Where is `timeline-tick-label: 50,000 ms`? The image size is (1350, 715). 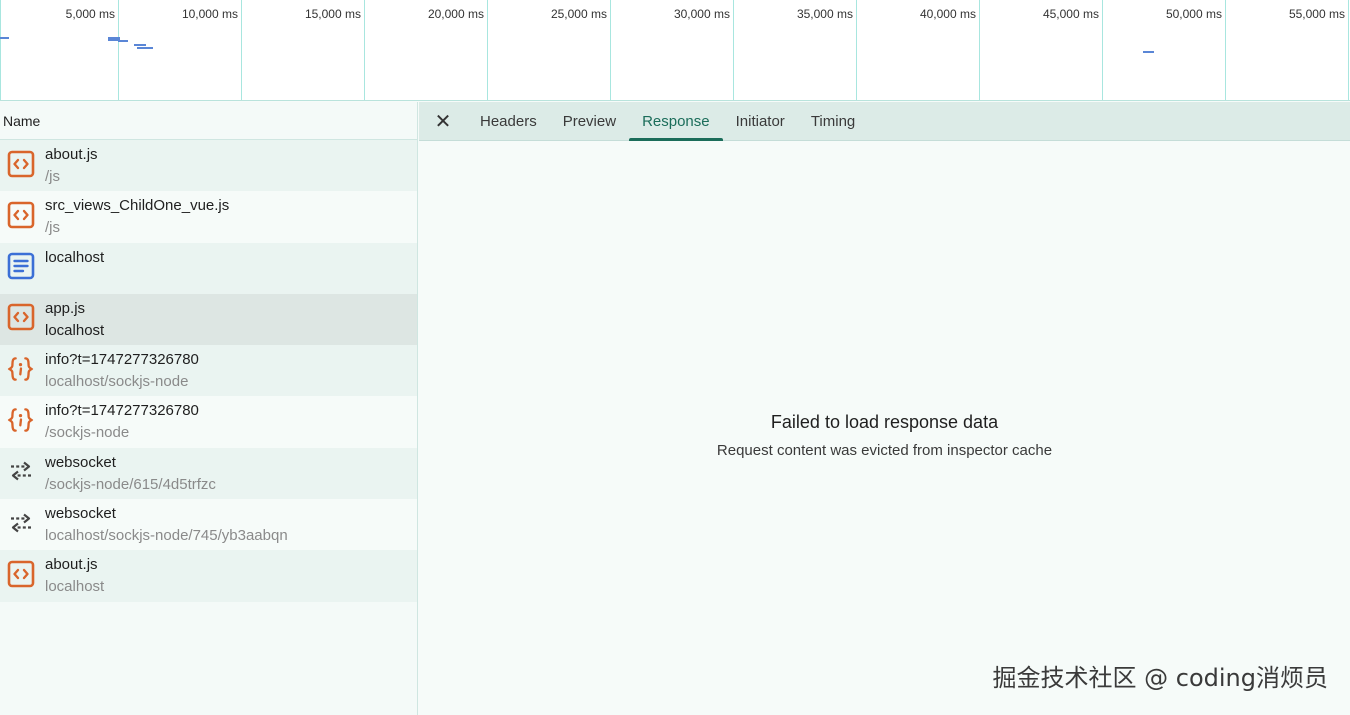 timeline-tick-label: 50,000 ms is located at coordinates (1193, 14).